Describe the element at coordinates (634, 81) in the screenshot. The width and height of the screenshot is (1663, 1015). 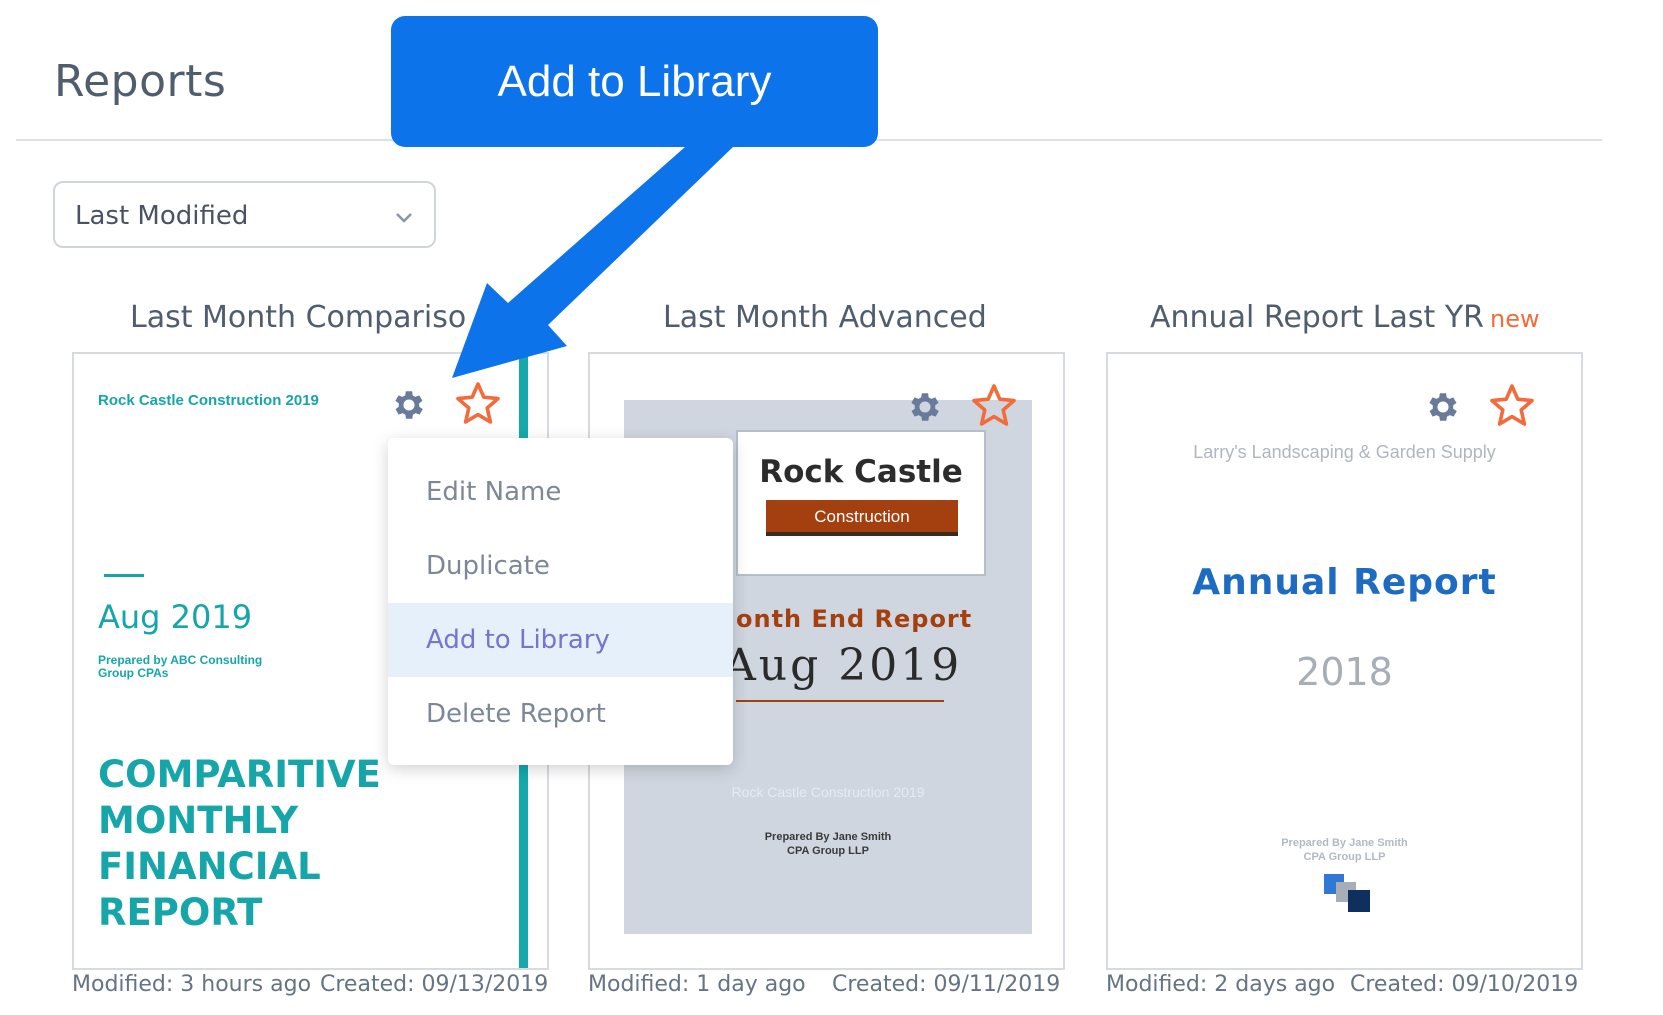
I see `callout-label: Add to Library` at that location.